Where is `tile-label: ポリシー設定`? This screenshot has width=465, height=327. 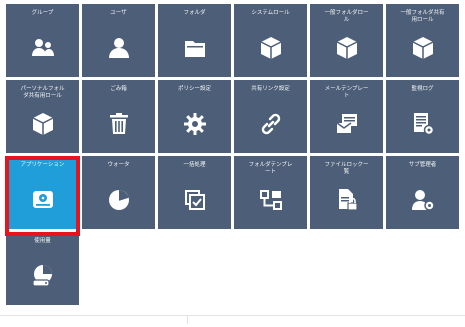 tile-label: ポリシー設定 is located at coordinates (194, 89).